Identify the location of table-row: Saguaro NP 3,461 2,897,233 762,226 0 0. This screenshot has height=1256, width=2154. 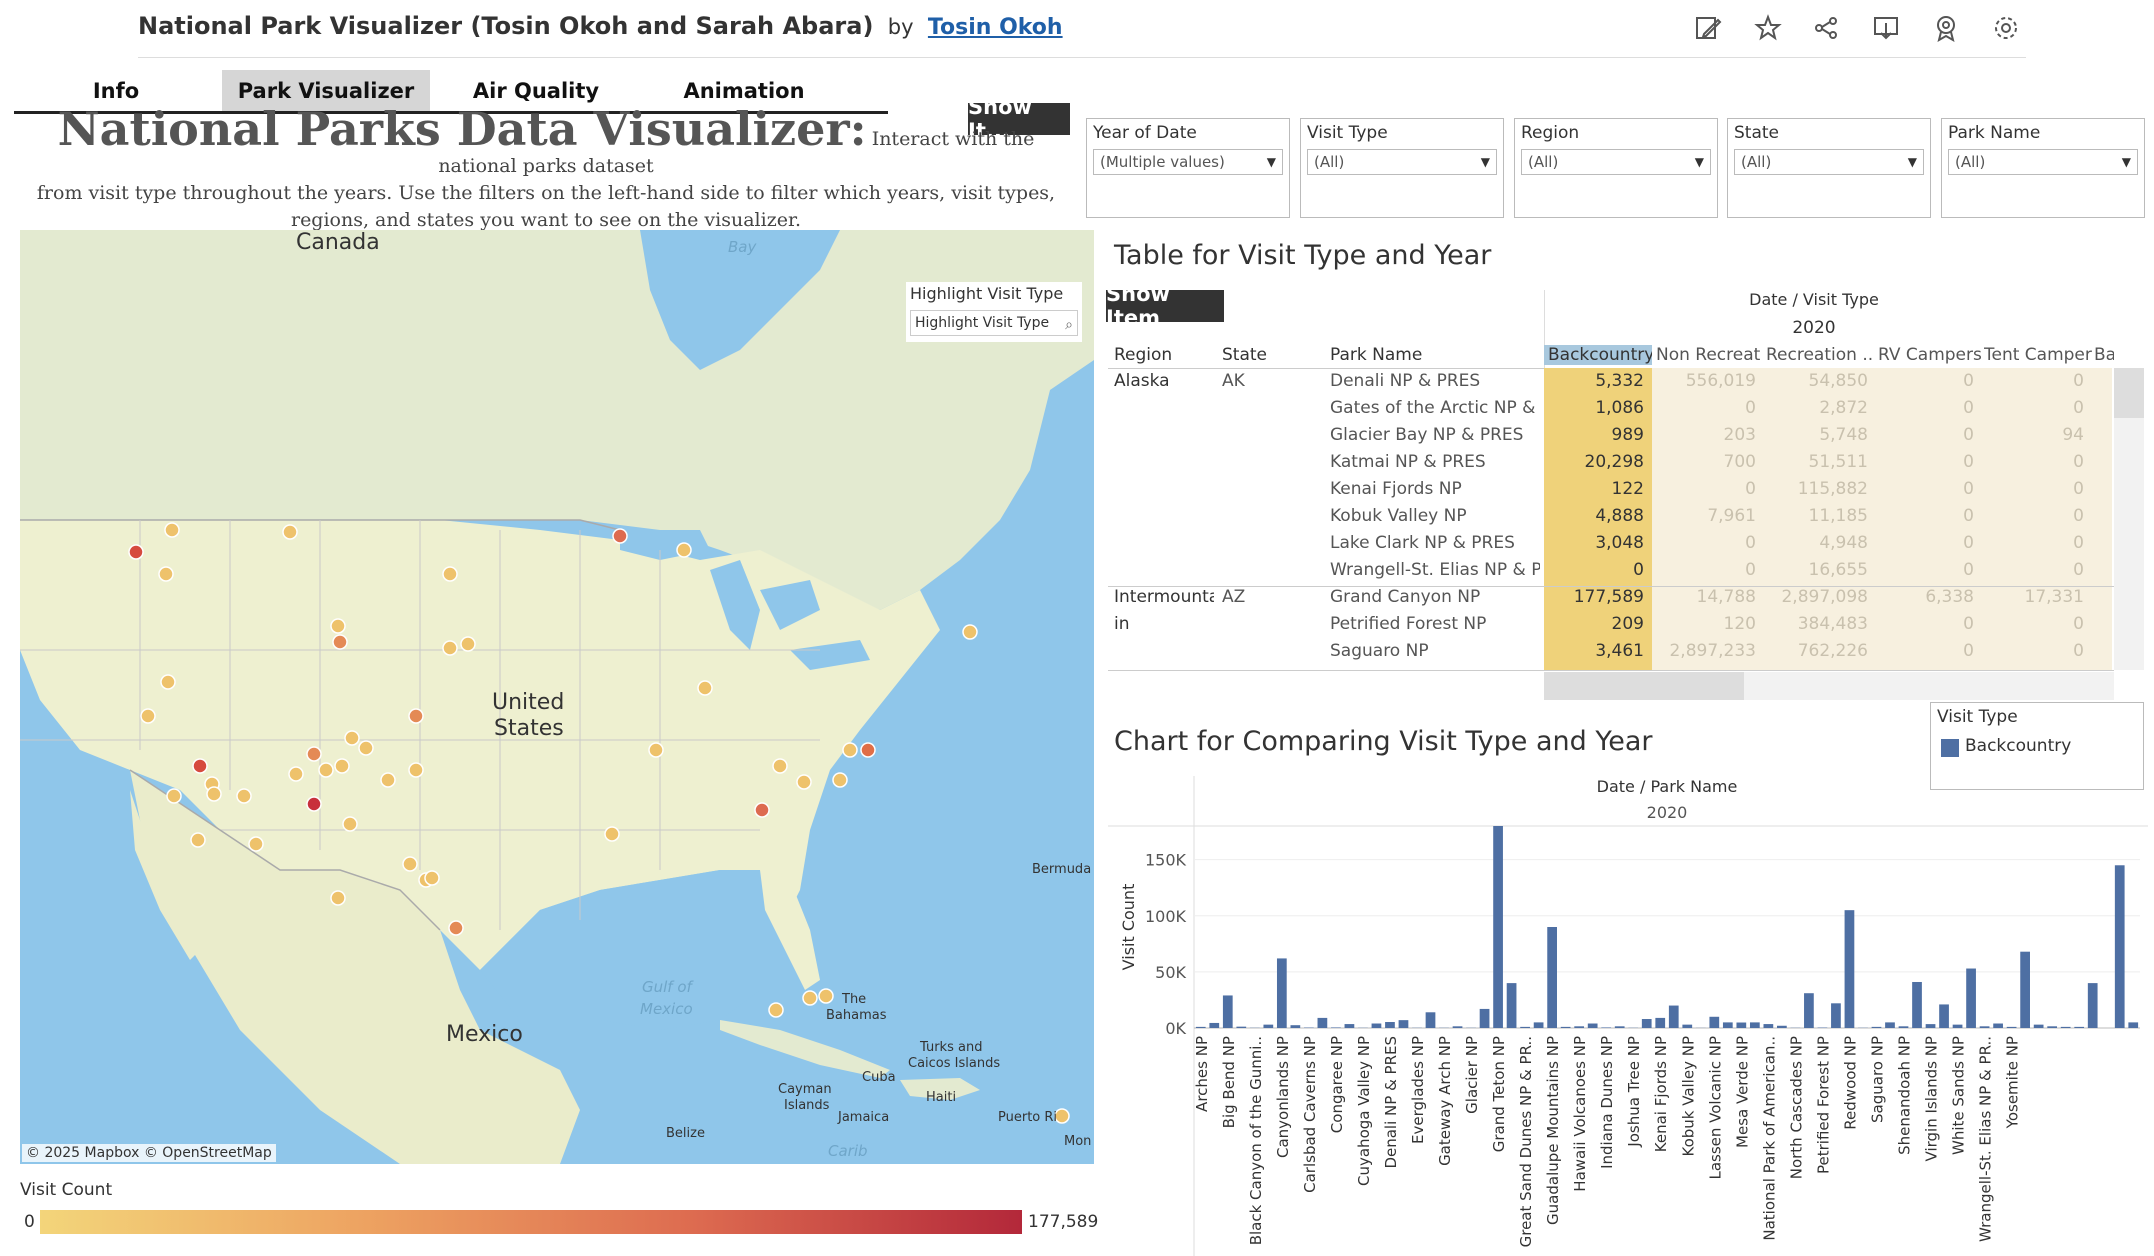
(1077, 651).